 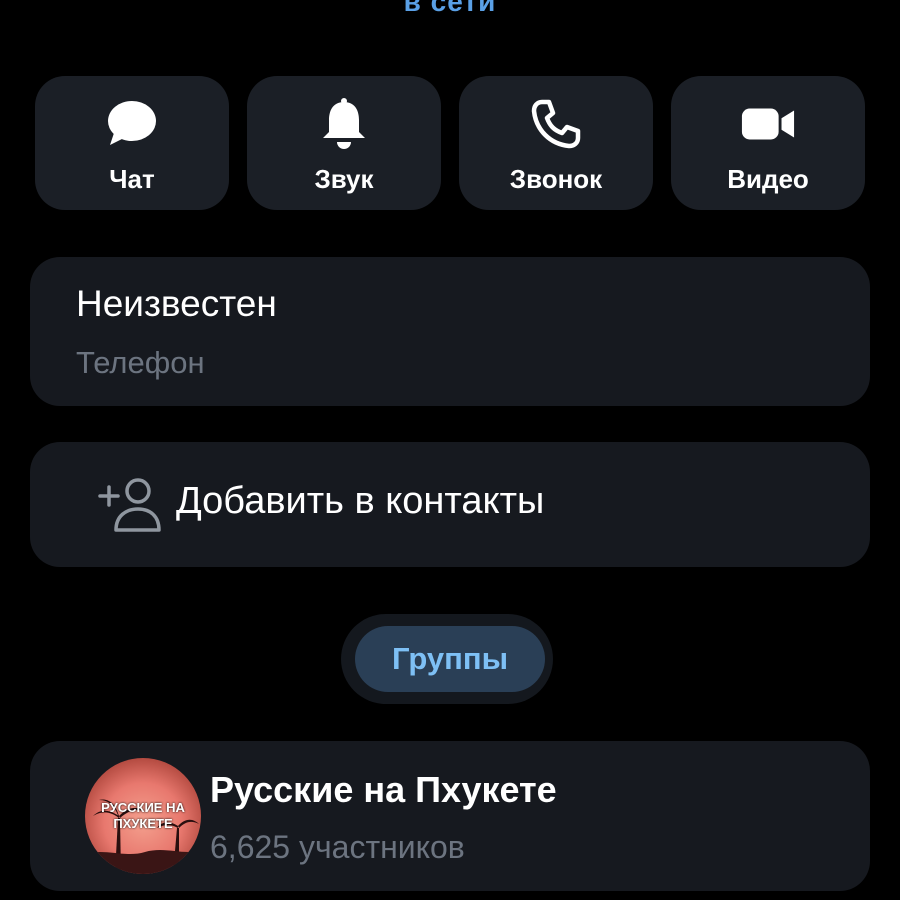 I want to click on add-user-icon, so click(x=129, y=505).